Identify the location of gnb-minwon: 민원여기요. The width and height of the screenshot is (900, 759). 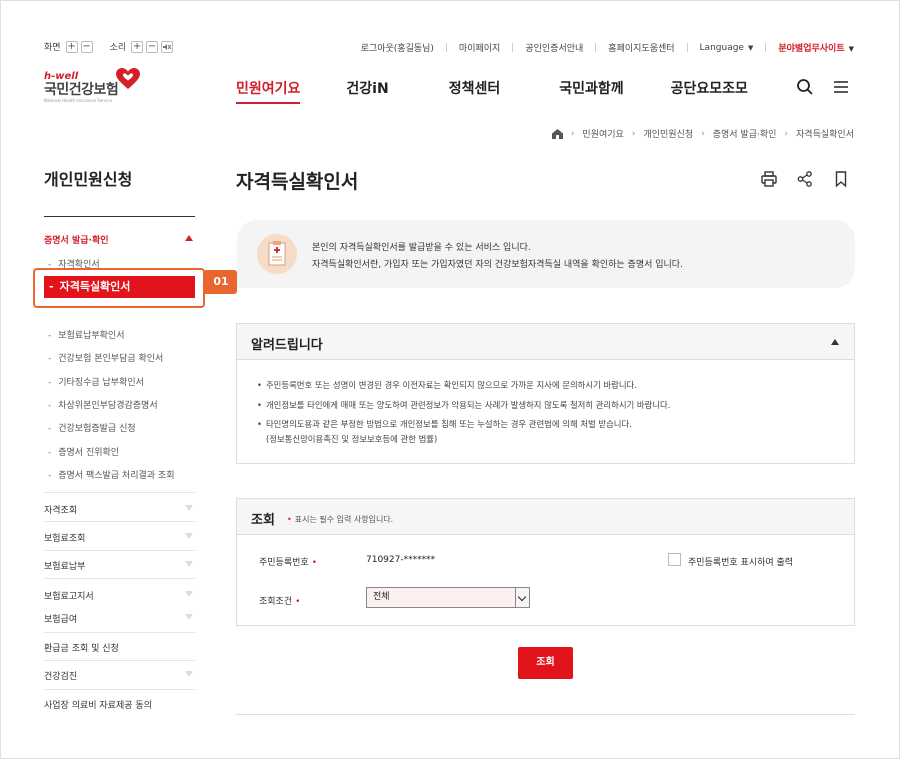
(268, 91).